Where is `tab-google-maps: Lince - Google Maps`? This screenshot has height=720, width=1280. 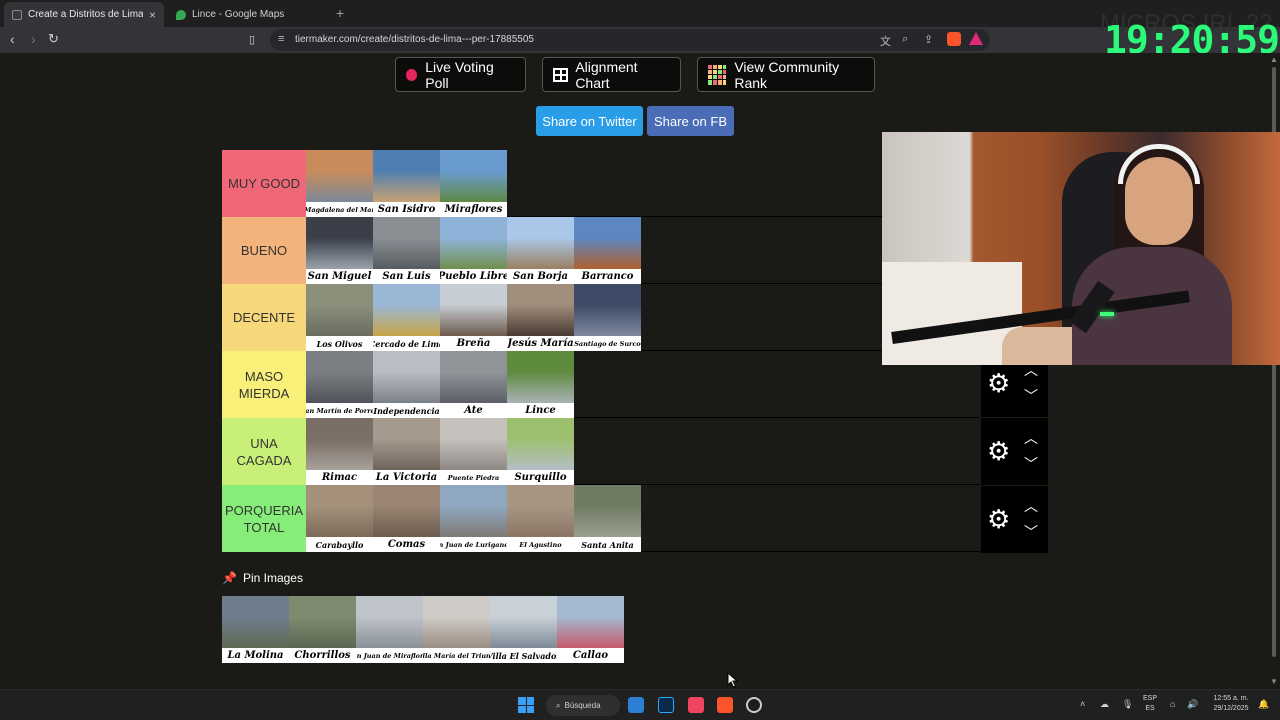
tab-google-maps: Lince - Google Maps is located at coordinates (248, 14).